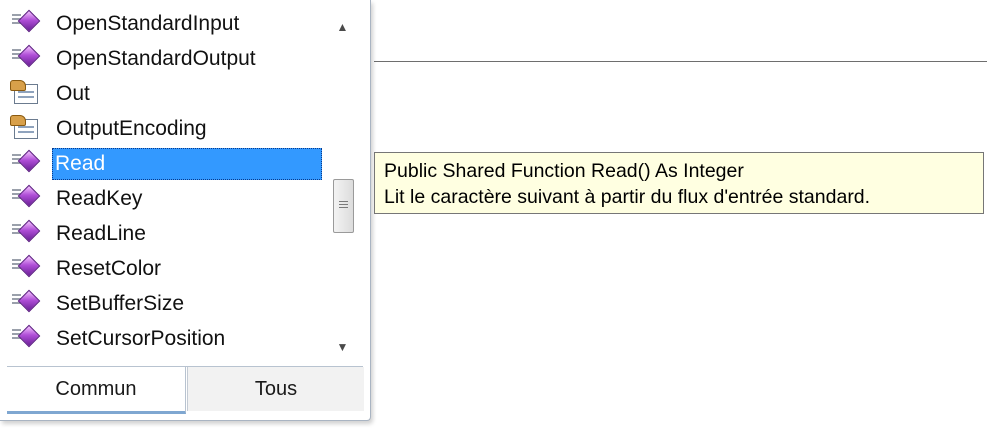 The height and width of the screenshot is (428, 987). Describe the element at coordinates (96, 390) in the screenshot. I see `tab-common: Commun` at that location.